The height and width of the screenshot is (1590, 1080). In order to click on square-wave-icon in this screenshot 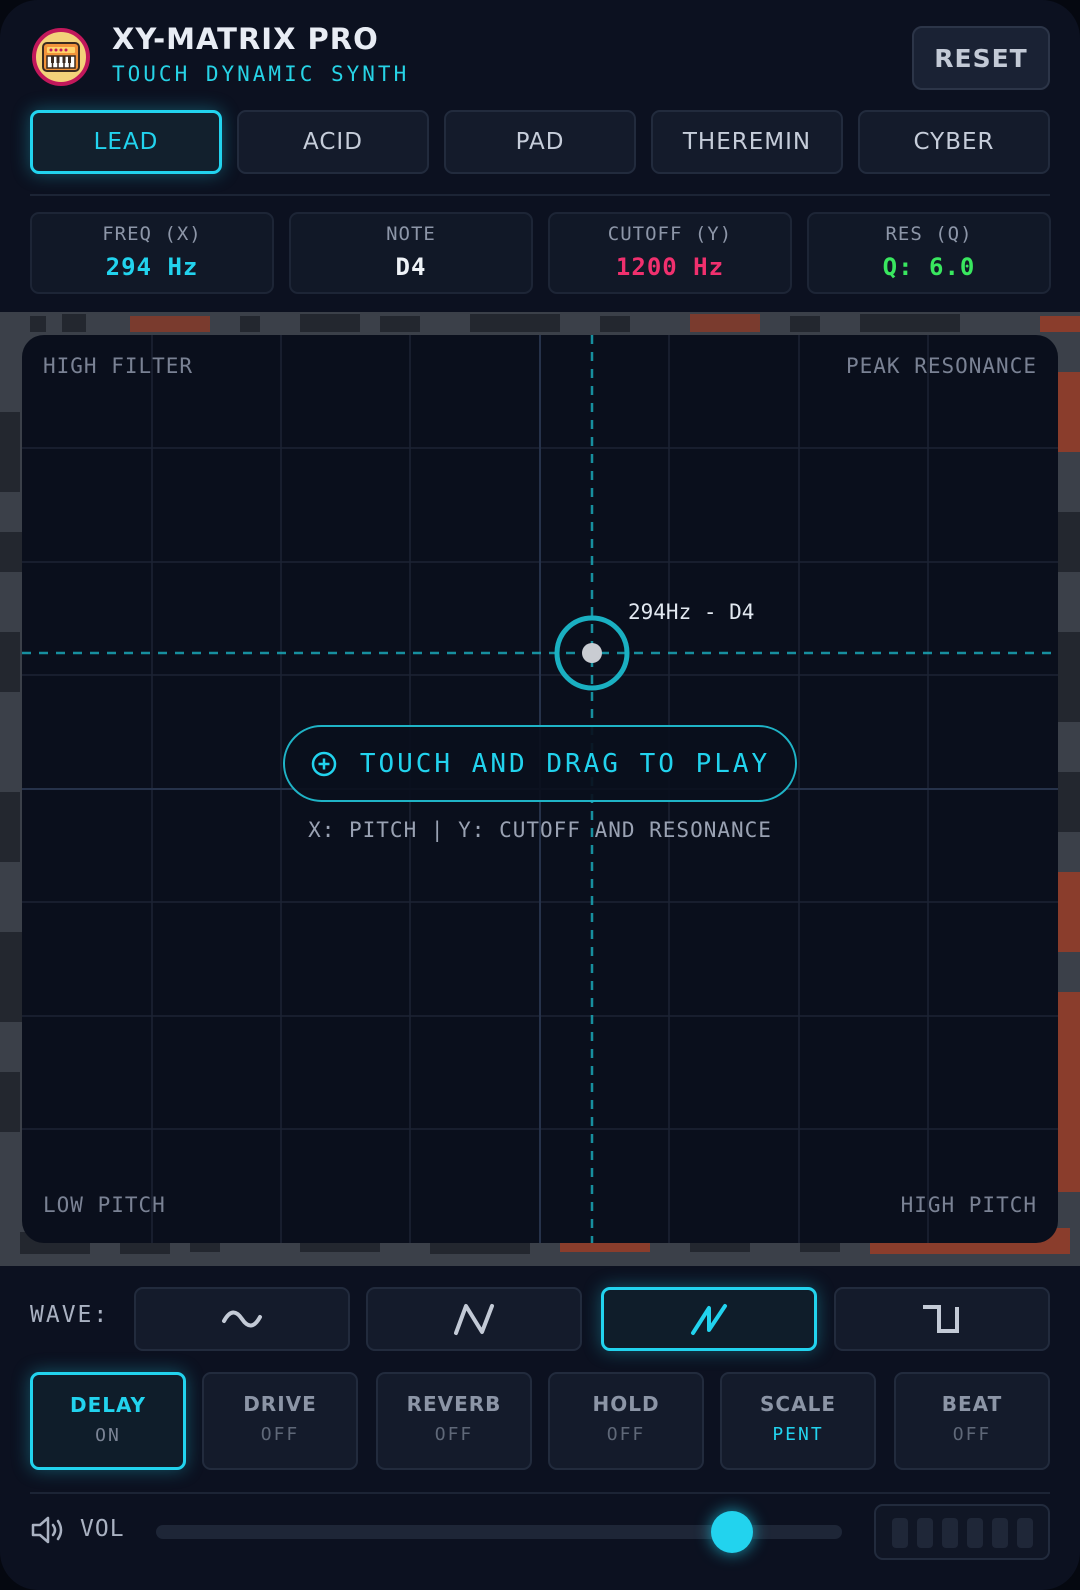, I will do `click(941, 1319)`.